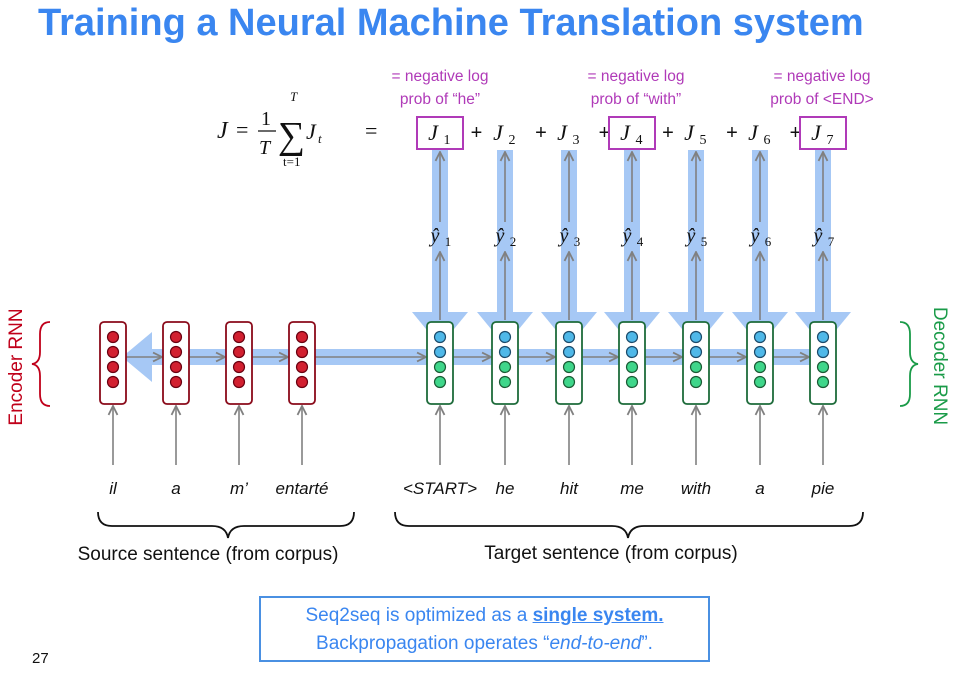 The height and width of the screenshot is (677, 958). What do you see at coordinates (113, 488) in the screenshot?
I see `input-word: il` at bounding box center [113, 488].